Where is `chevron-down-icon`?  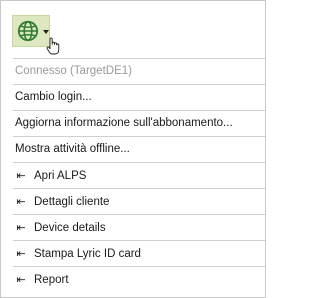
chevron-down-icon is located at coordinates (46, 32).